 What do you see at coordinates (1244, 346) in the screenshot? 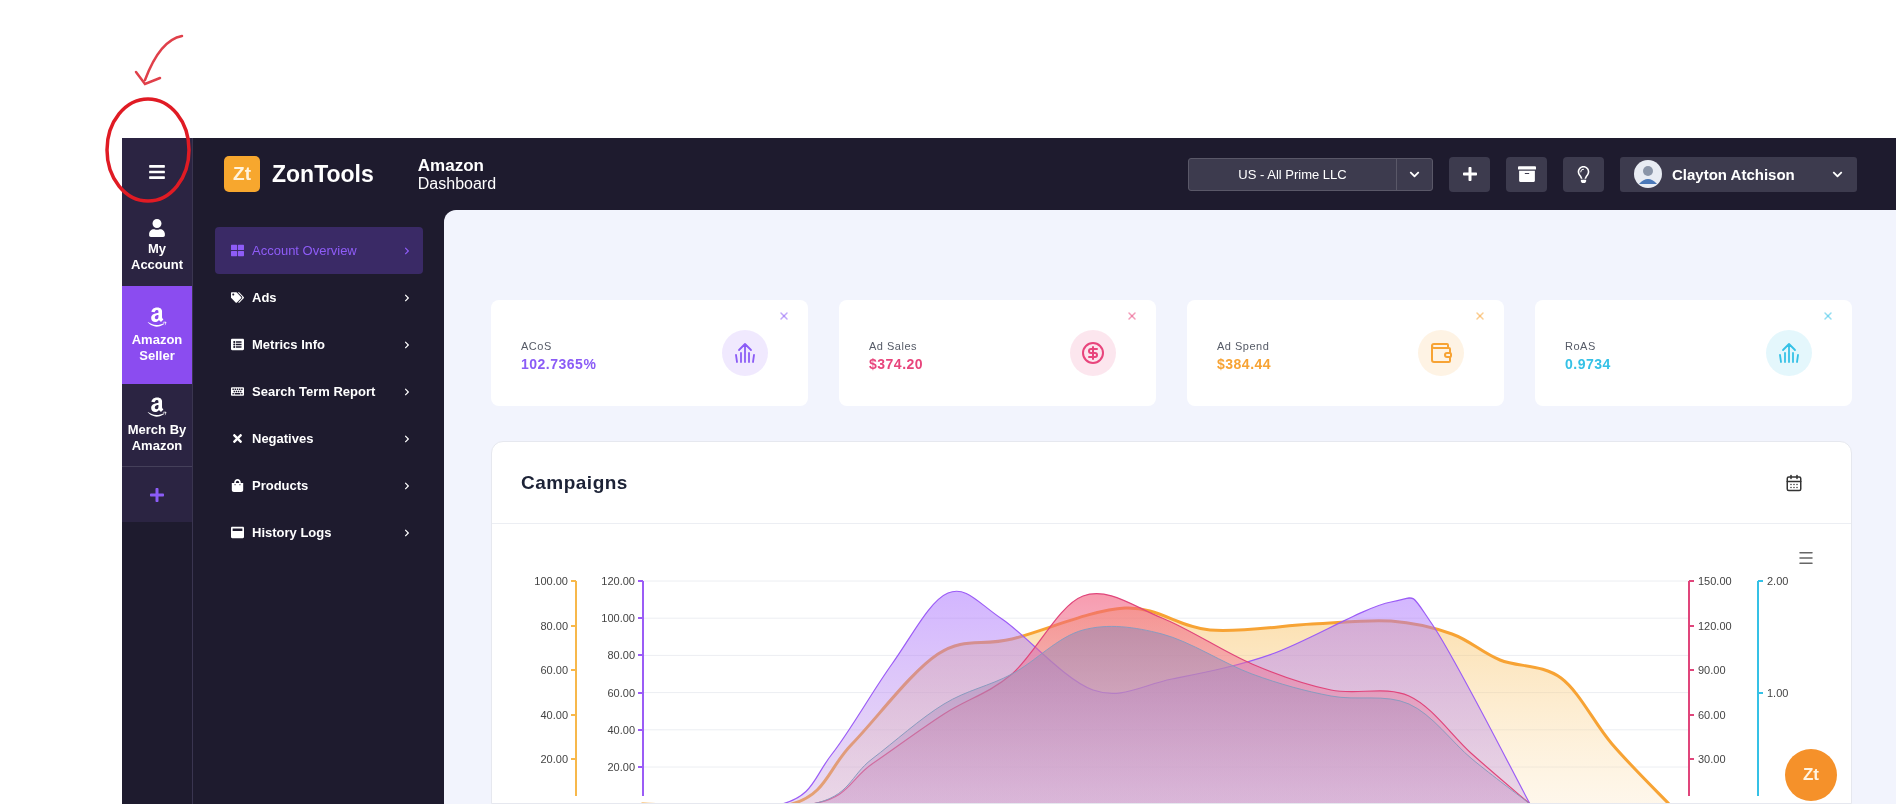
I see `stat-label: Ad Spend` at bounding box center [1244, 346].